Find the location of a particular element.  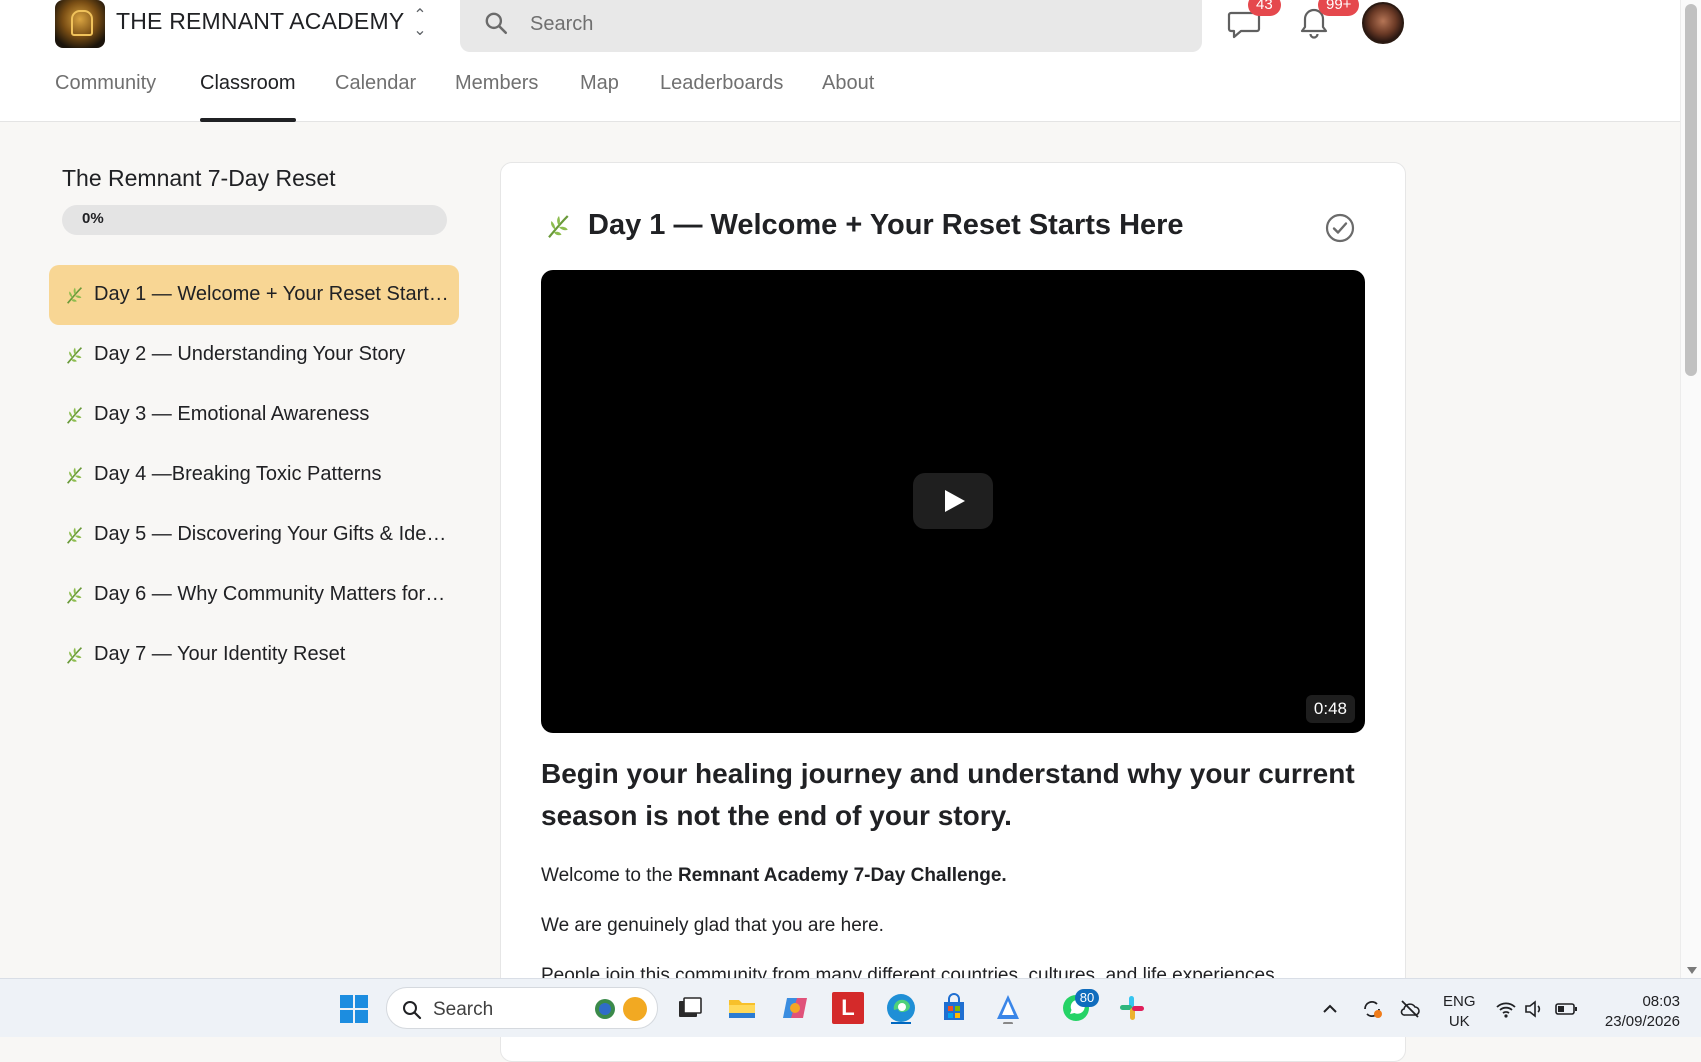

microsoft-store-icon is located at coordinates (954, 1008).